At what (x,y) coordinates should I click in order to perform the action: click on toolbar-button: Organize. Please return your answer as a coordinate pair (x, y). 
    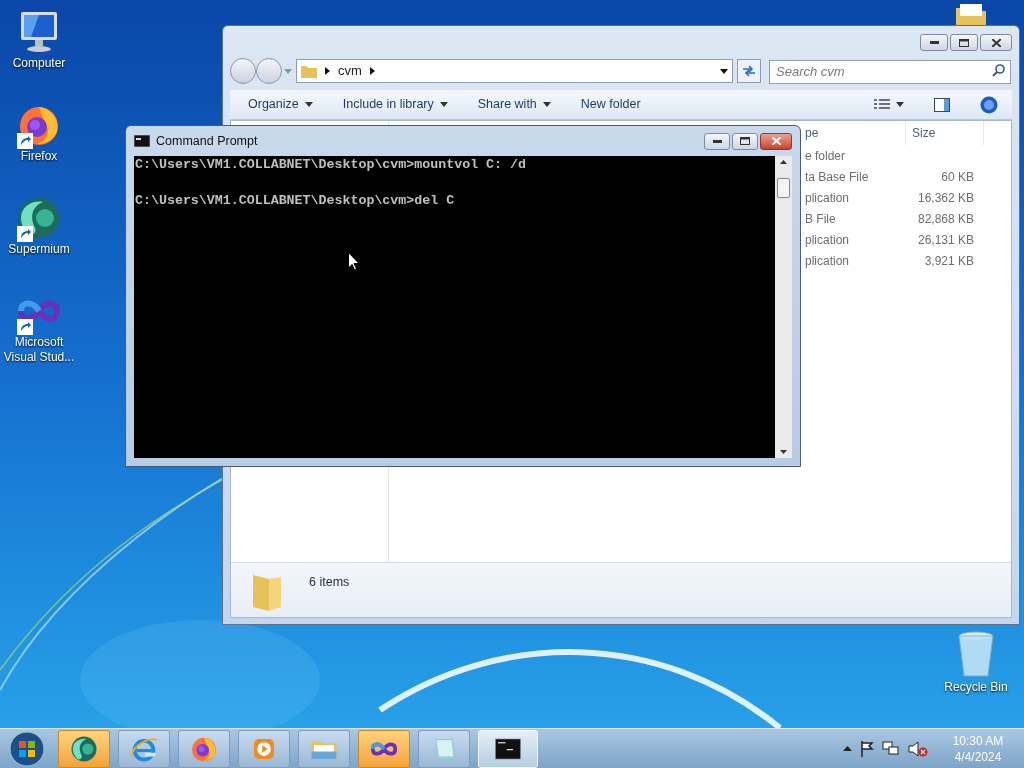
    Looking at the image, I should click on (280, 104).